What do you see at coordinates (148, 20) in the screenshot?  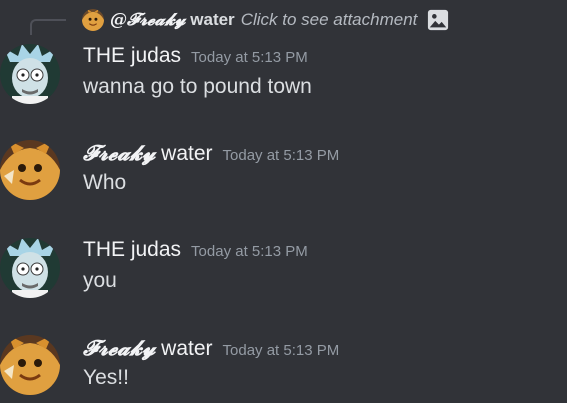 I see `reply-author-styled: @𝓕𝓻𝓮𝓪𝓴𝔂` at bounding box center [148, 20].